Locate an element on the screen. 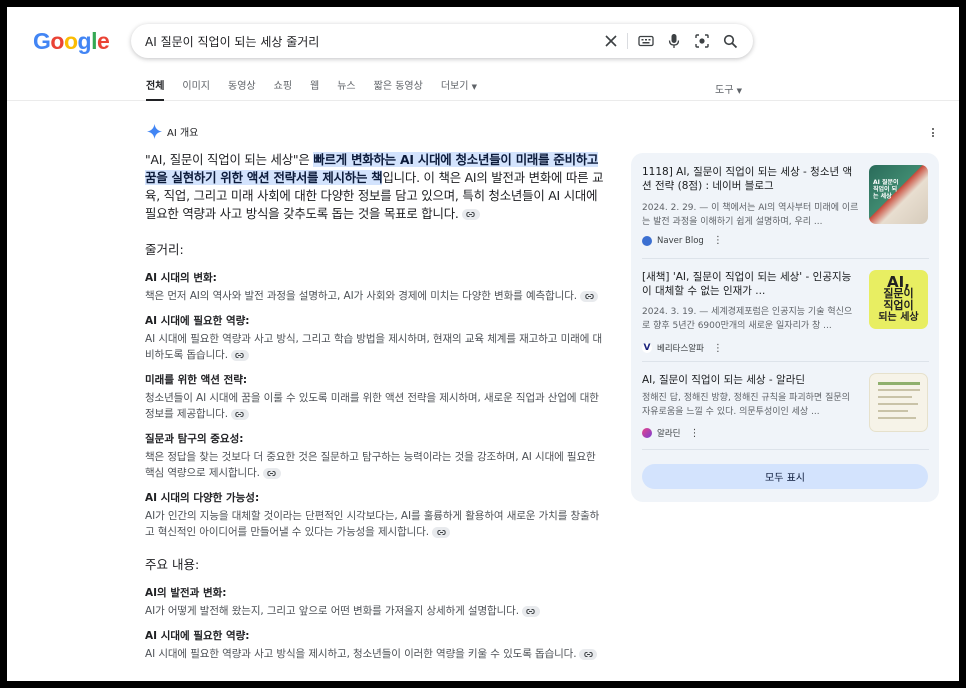 This screenshot has width=966, height=688. google-logo: Google is located at coordinates (71, 41).